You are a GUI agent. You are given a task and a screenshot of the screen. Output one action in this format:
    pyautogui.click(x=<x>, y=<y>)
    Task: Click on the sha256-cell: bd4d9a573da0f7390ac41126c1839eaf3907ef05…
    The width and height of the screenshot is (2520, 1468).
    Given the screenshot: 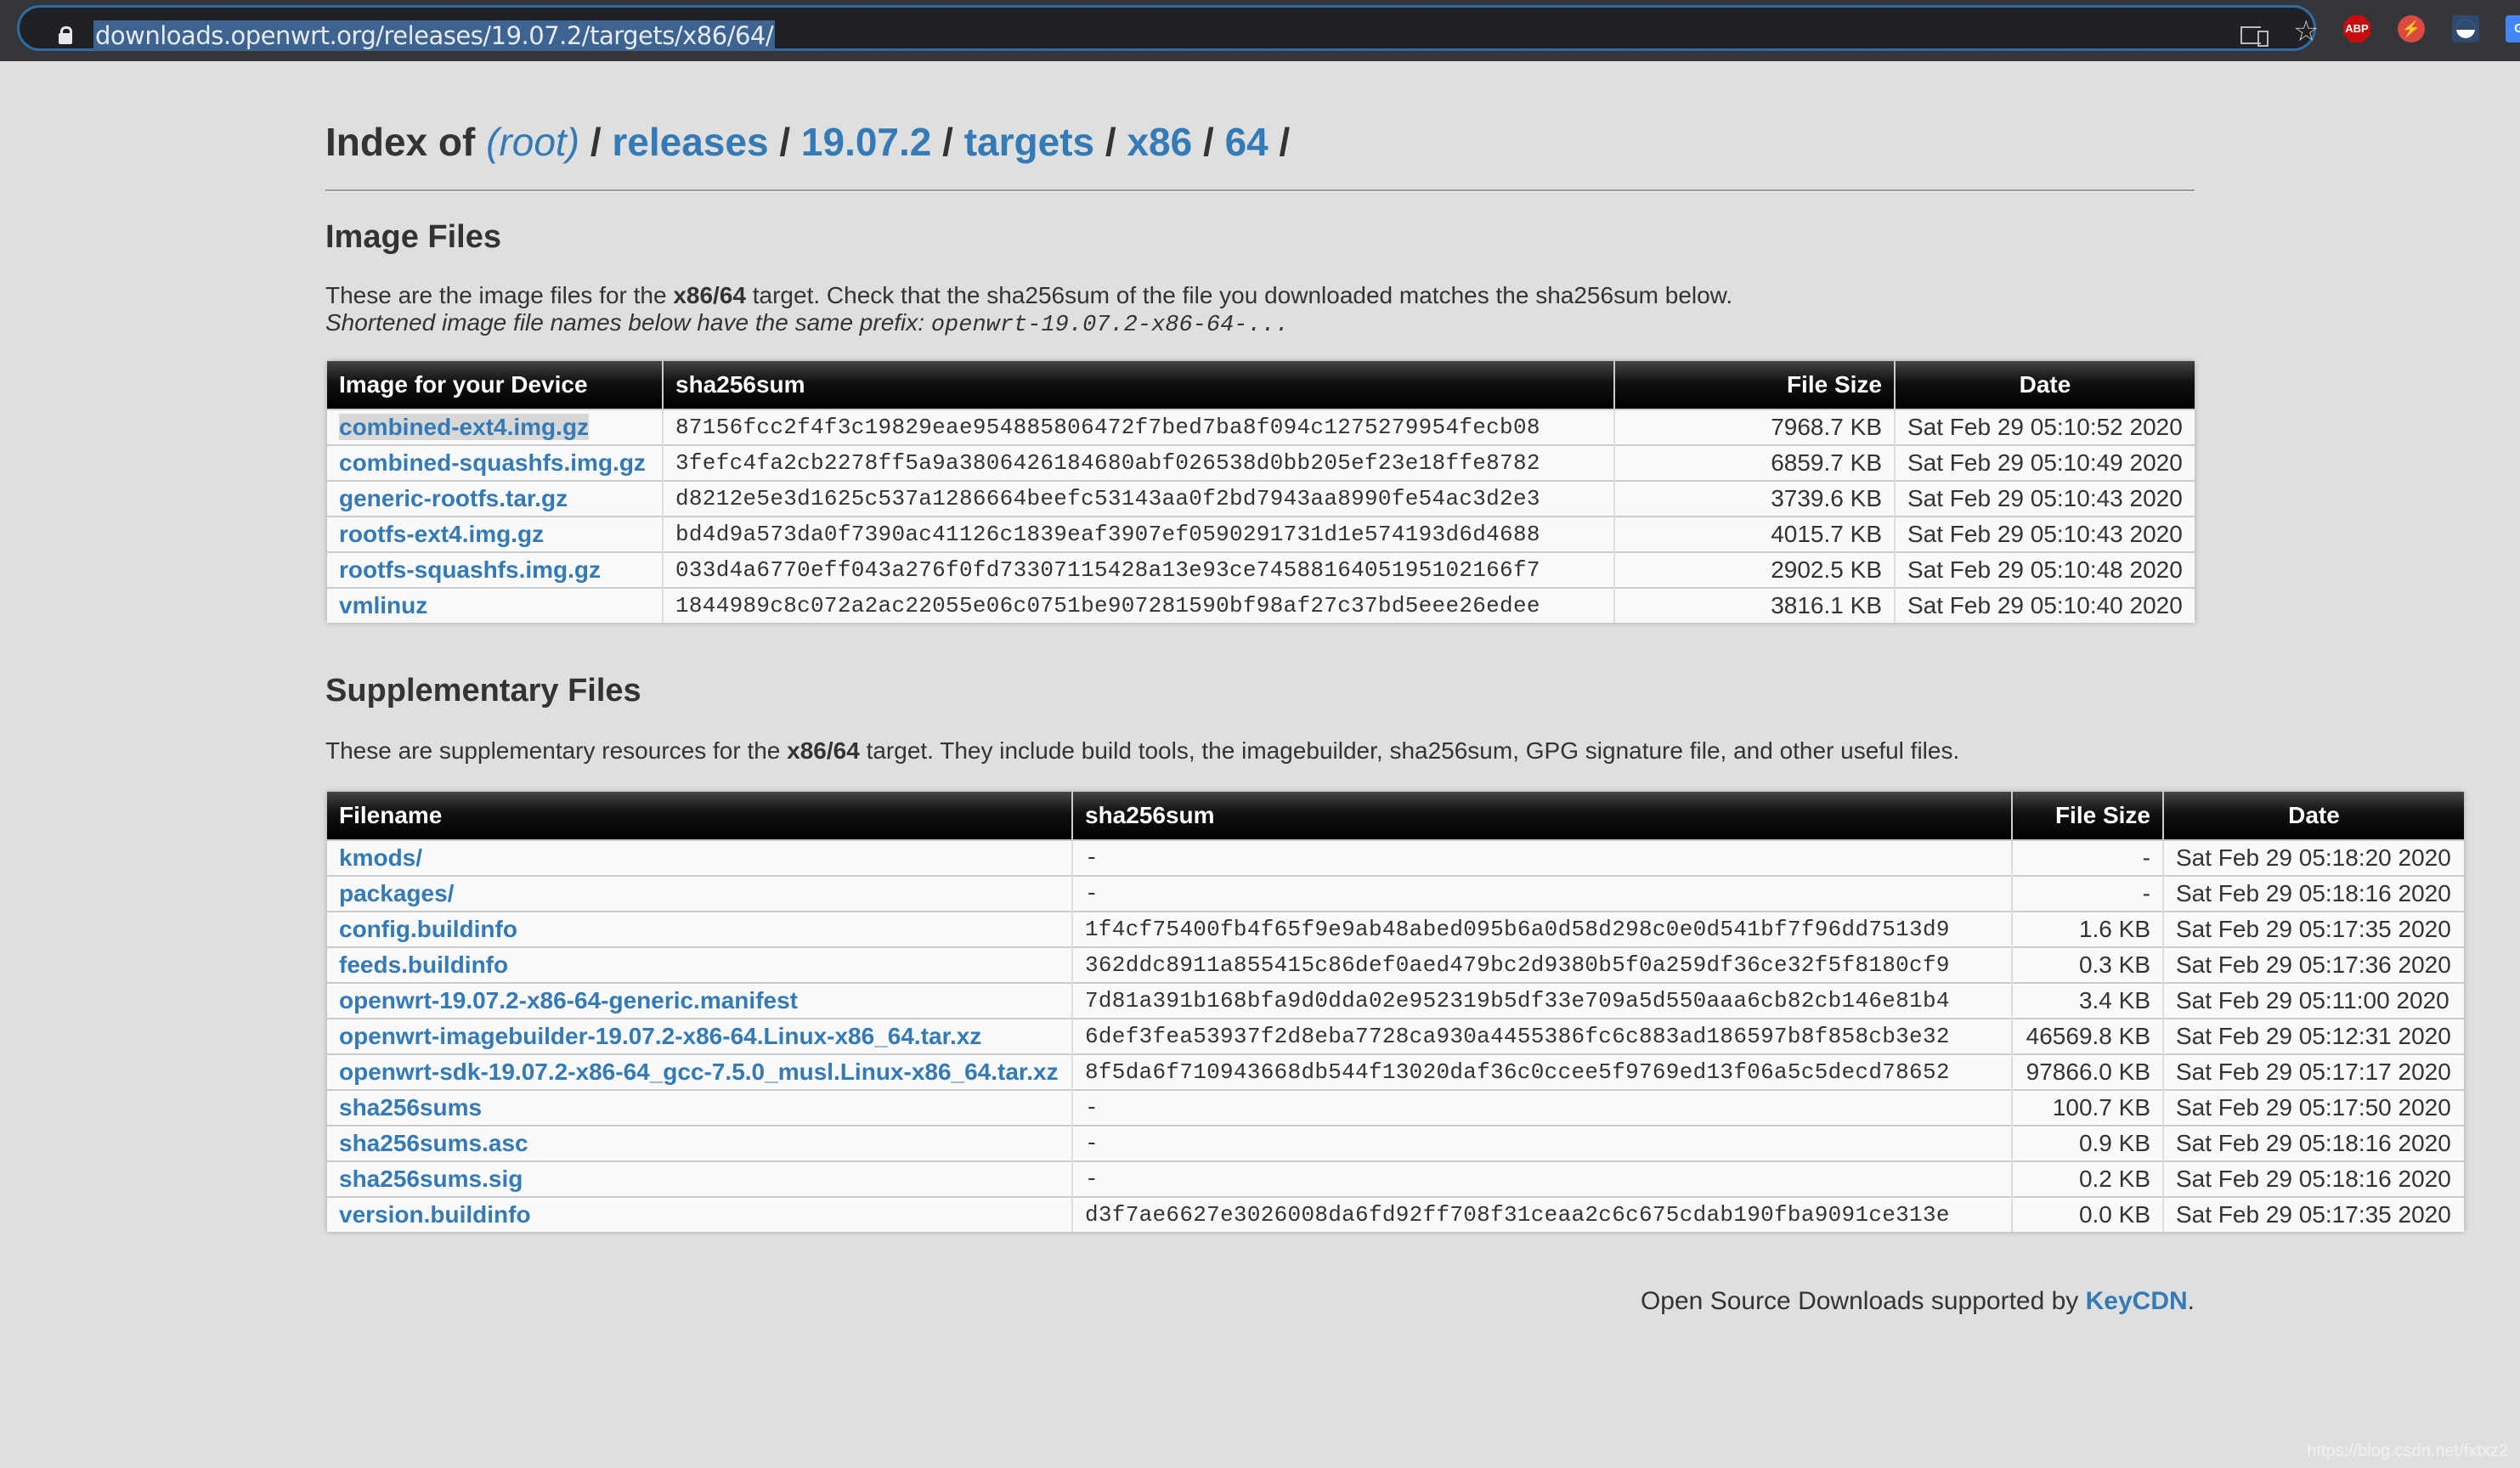 What is the action you would take?
    pyautogui.click(x=1138, y=534)
    